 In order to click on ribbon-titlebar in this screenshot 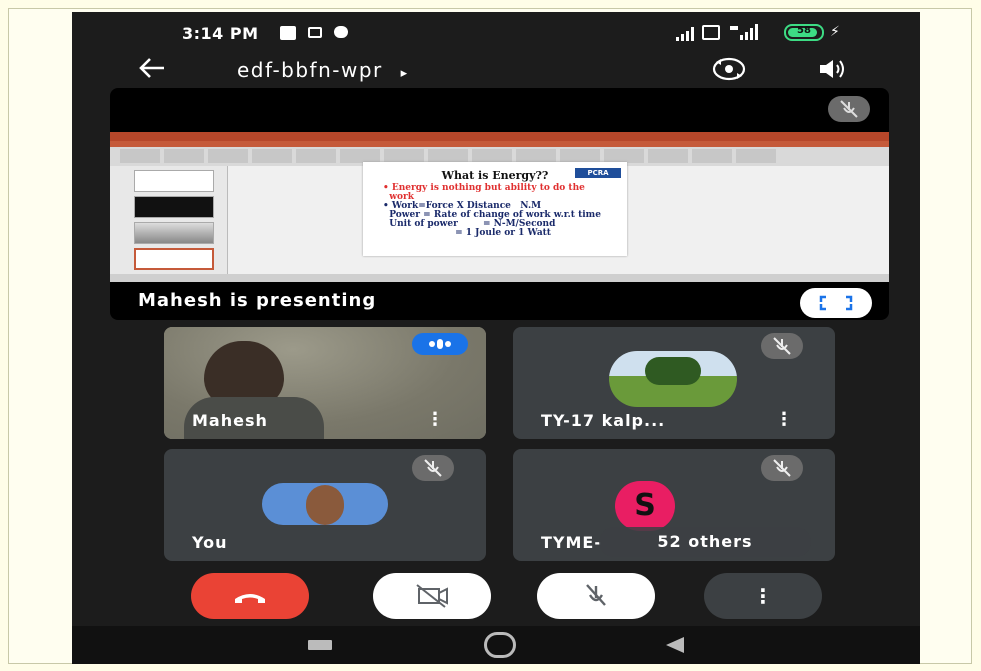, I will do `click(499, 136)`.